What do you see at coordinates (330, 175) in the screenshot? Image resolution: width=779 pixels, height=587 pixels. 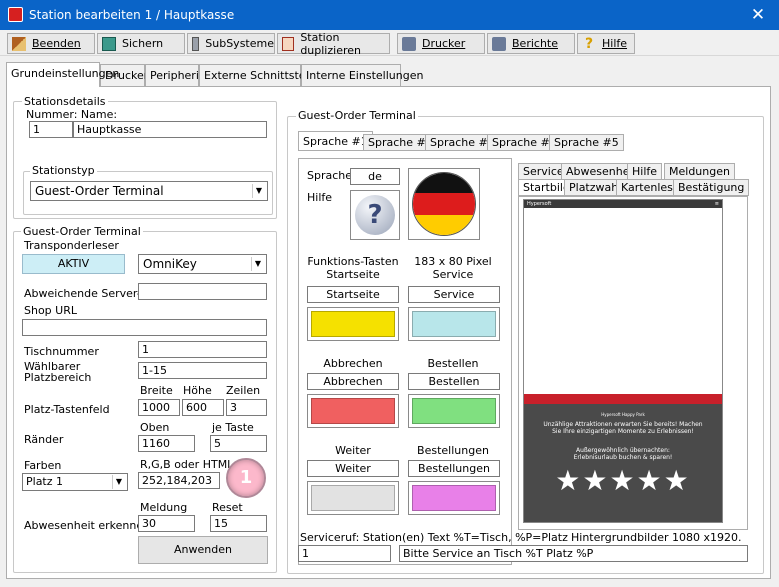 I see `language-label: Sprache` at bounding box center [330, 175].